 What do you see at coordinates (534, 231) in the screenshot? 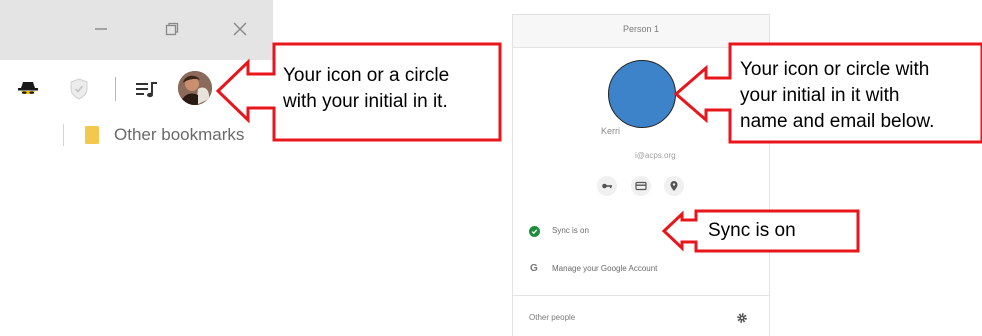
I see `sync-status-icon` at bounding box center [534, 231].